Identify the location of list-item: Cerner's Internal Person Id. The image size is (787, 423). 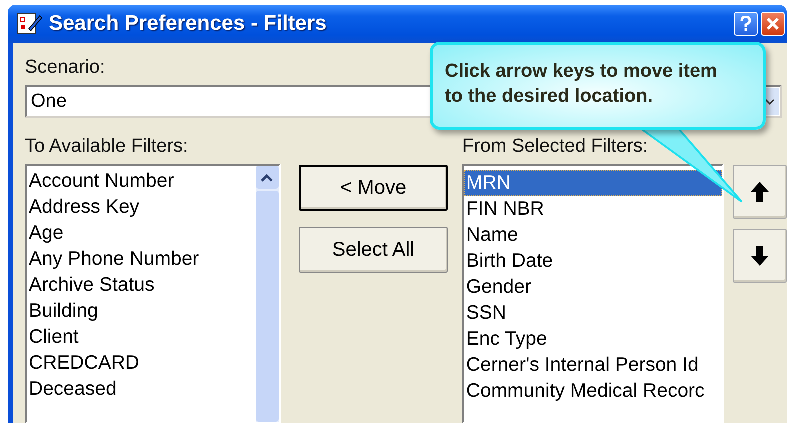
(593, 365).